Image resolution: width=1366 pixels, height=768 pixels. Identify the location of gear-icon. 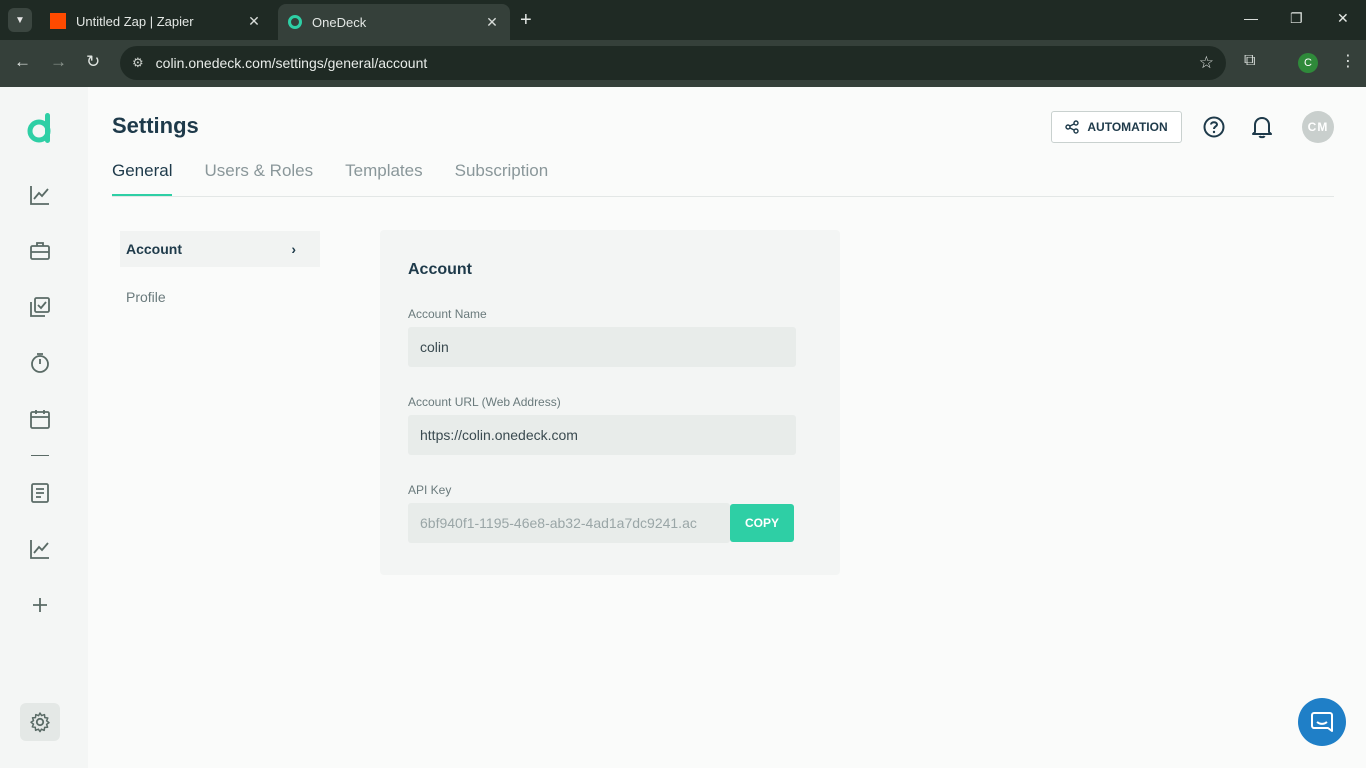
(40, 722).